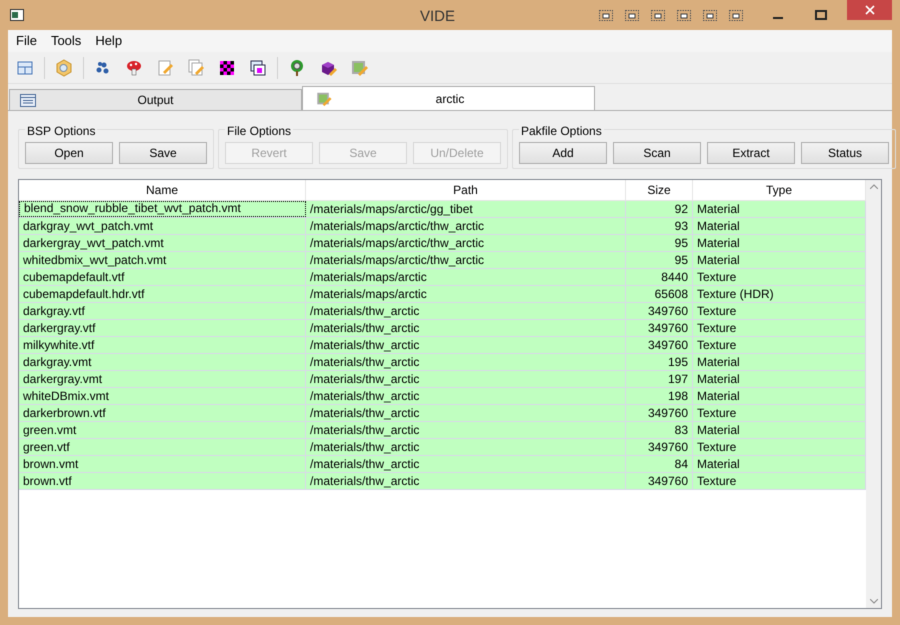 This screenshot has width=900, height=625. What do you see at coordinates (162, 209) in the screenshot?
I see `table-cell: blend_snow_rubble_tibet_wvt_patch.vmt` at bounding box center [162, 209].